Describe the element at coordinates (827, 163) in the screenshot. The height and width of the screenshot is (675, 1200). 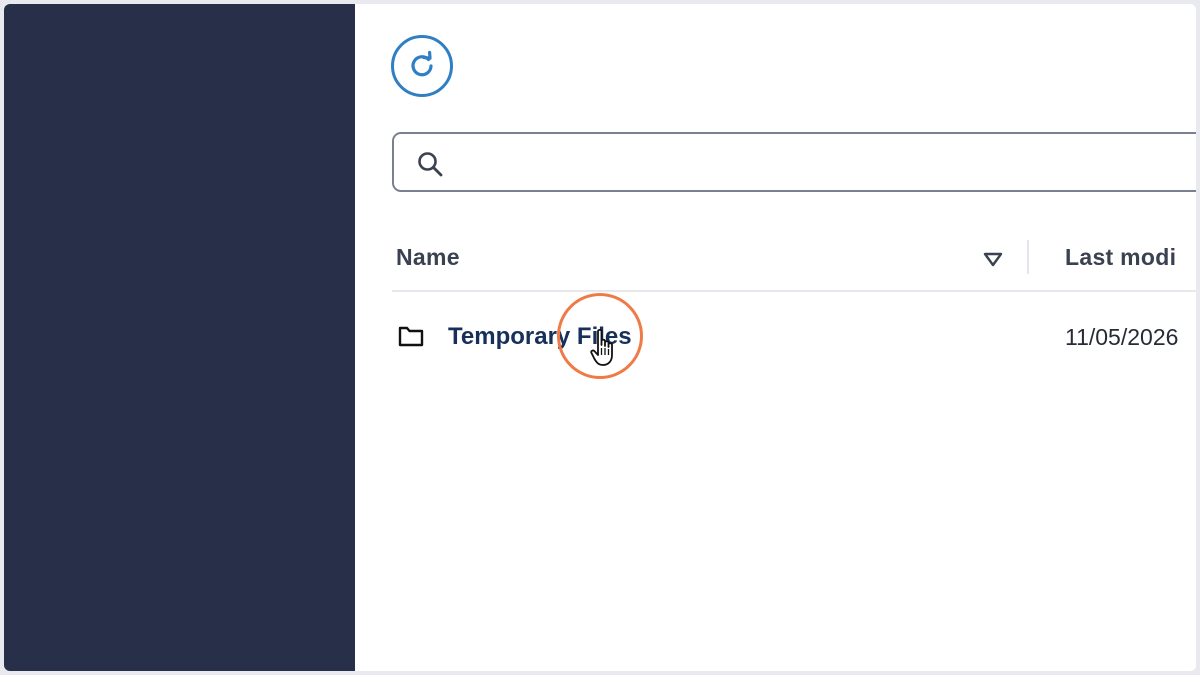
I see `search-input` at that location.